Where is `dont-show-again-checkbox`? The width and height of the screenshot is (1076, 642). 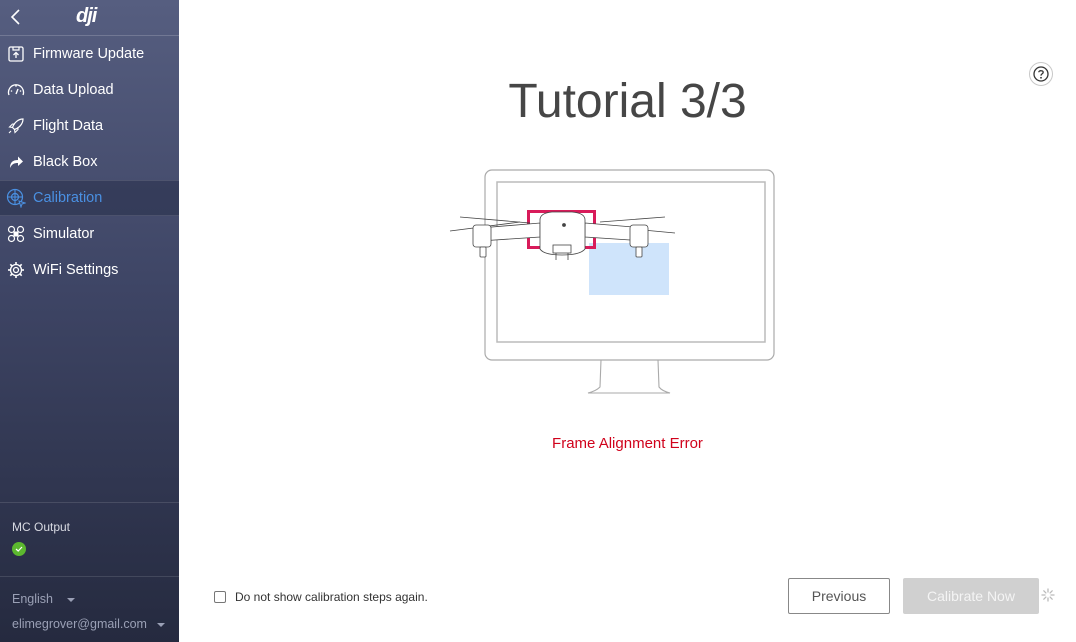
dont-show-again-checkbox is located at coordinates (220, 597).